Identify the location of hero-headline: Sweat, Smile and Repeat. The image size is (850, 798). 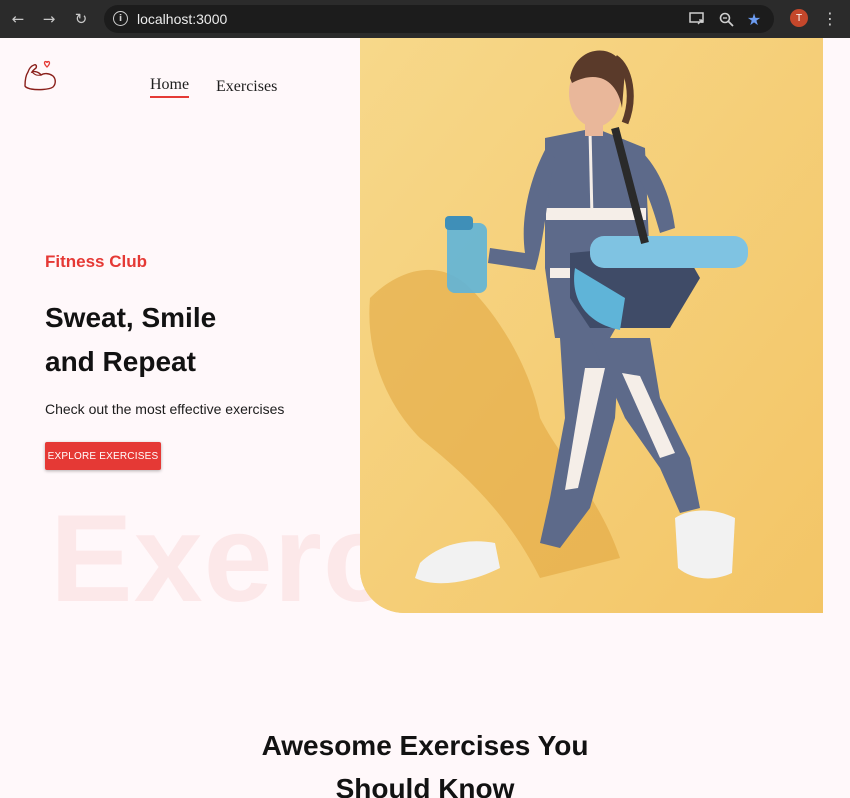
(130, 340).